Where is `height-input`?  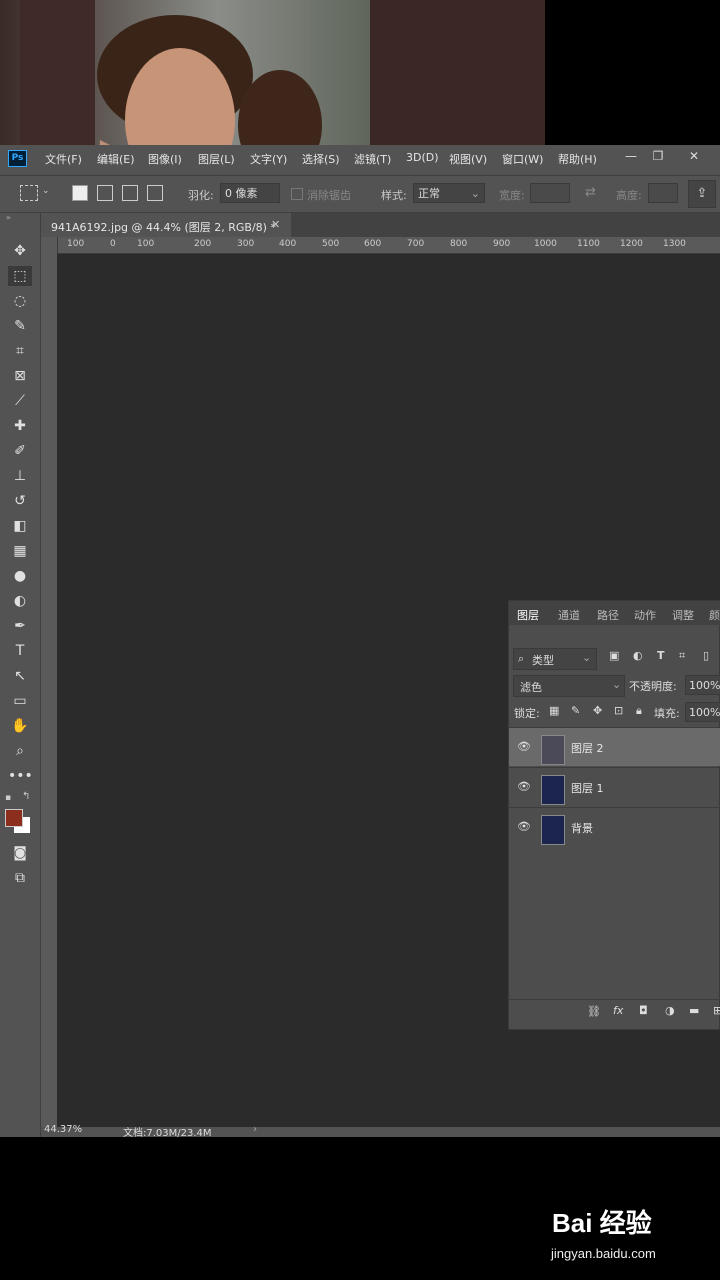
height-input is located at coordinates (663, 193).